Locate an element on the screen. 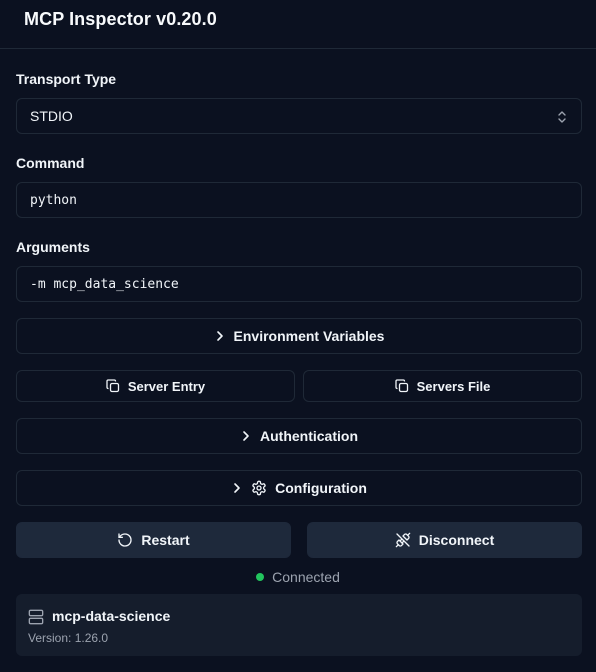 The height and width of the screenshot is (672, 596). restart-button: Restart is located at coordinates (153, 540).